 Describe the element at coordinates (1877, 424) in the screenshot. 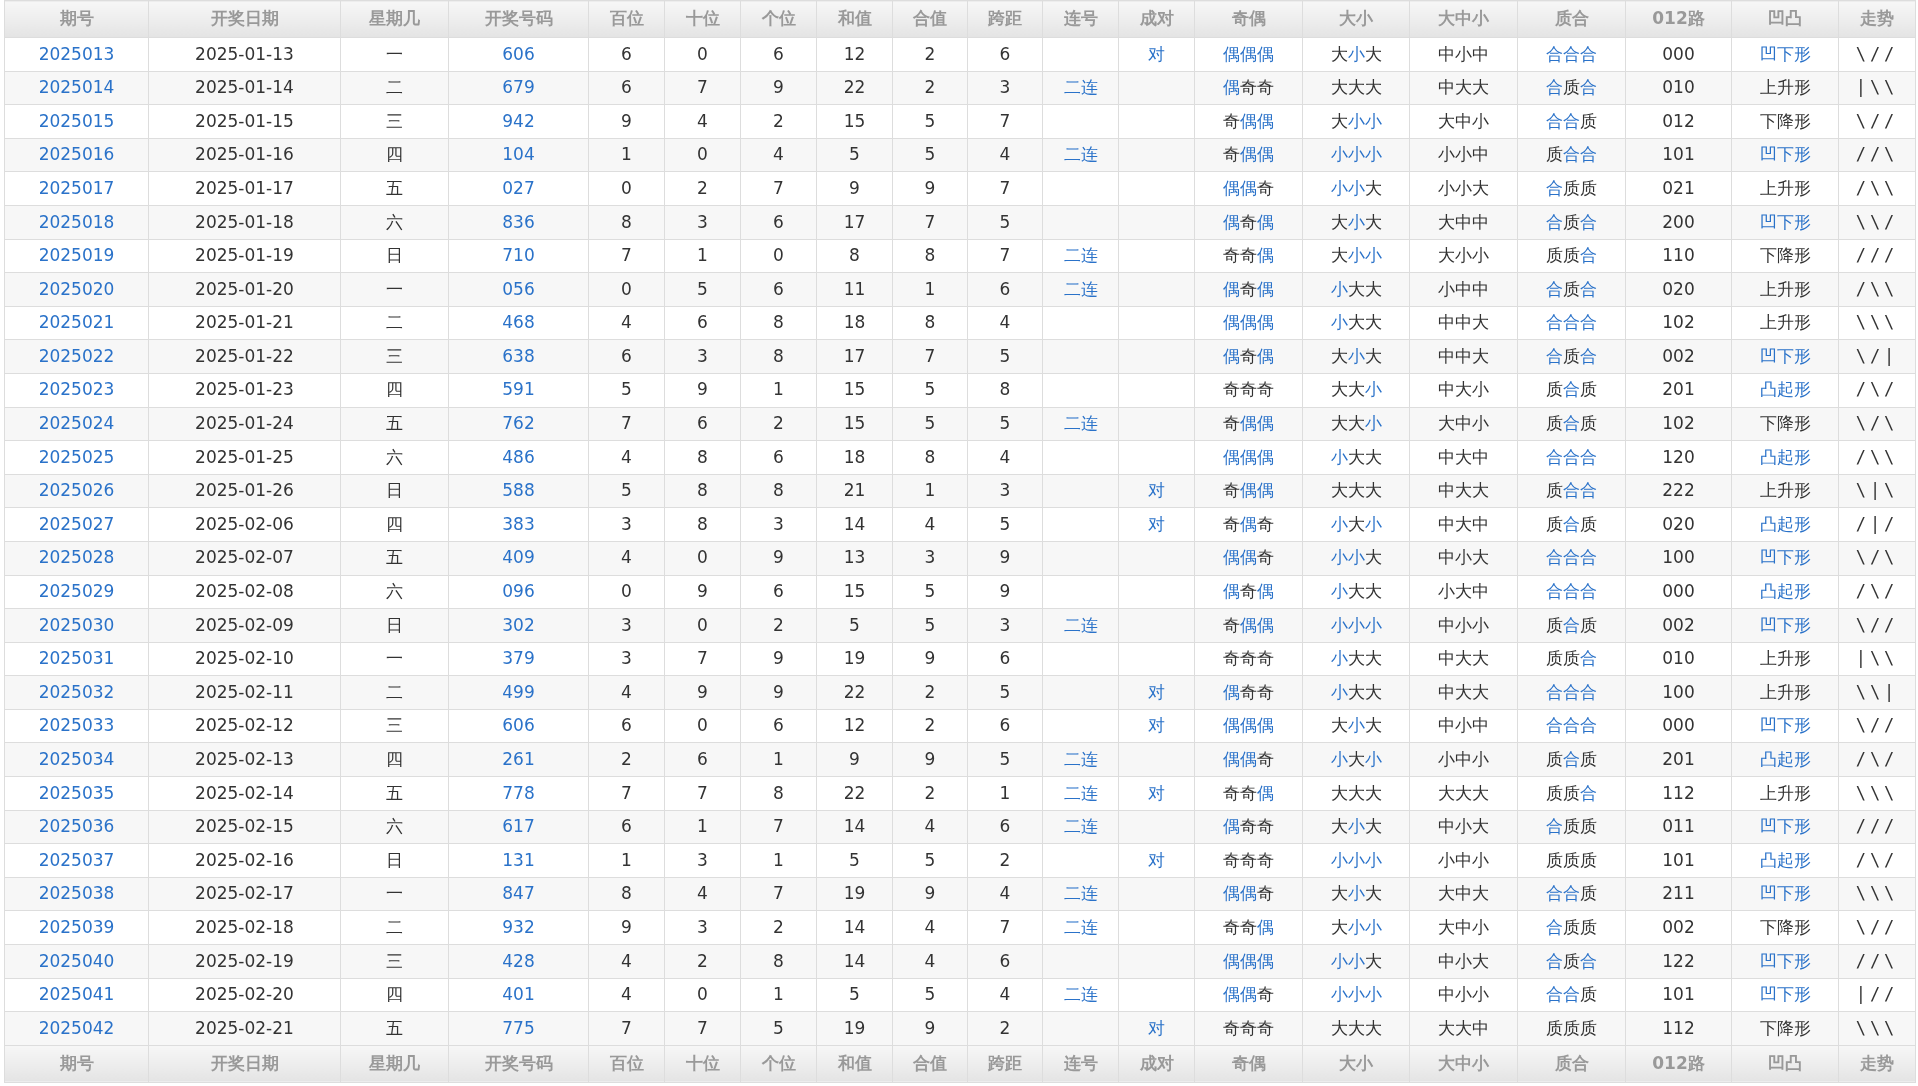

I see `table-cell: \/\` at that location.